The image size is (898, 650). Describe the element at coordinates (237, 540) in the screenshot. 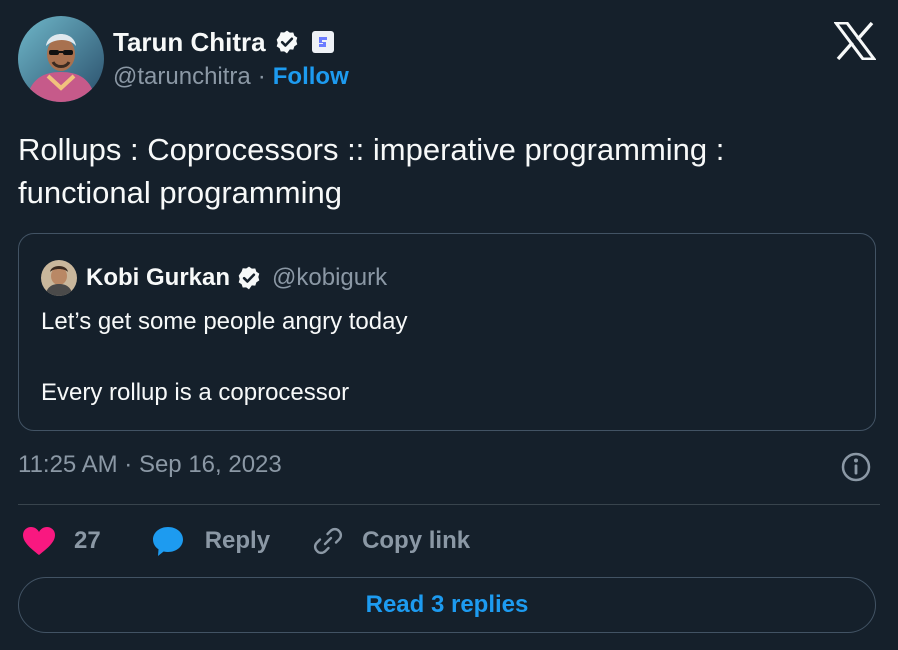

I see `reply-label: Reply` at that location.